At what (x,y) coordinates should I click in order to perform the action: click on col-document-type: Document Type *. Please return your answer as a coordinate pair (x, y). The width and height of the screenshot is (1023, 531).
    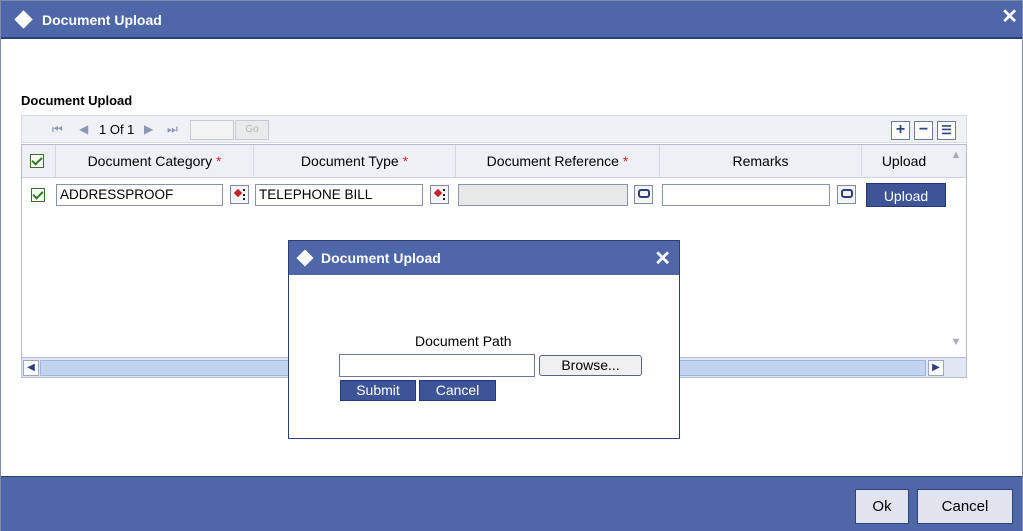
    Looking at the image, I should click on (355, 161).